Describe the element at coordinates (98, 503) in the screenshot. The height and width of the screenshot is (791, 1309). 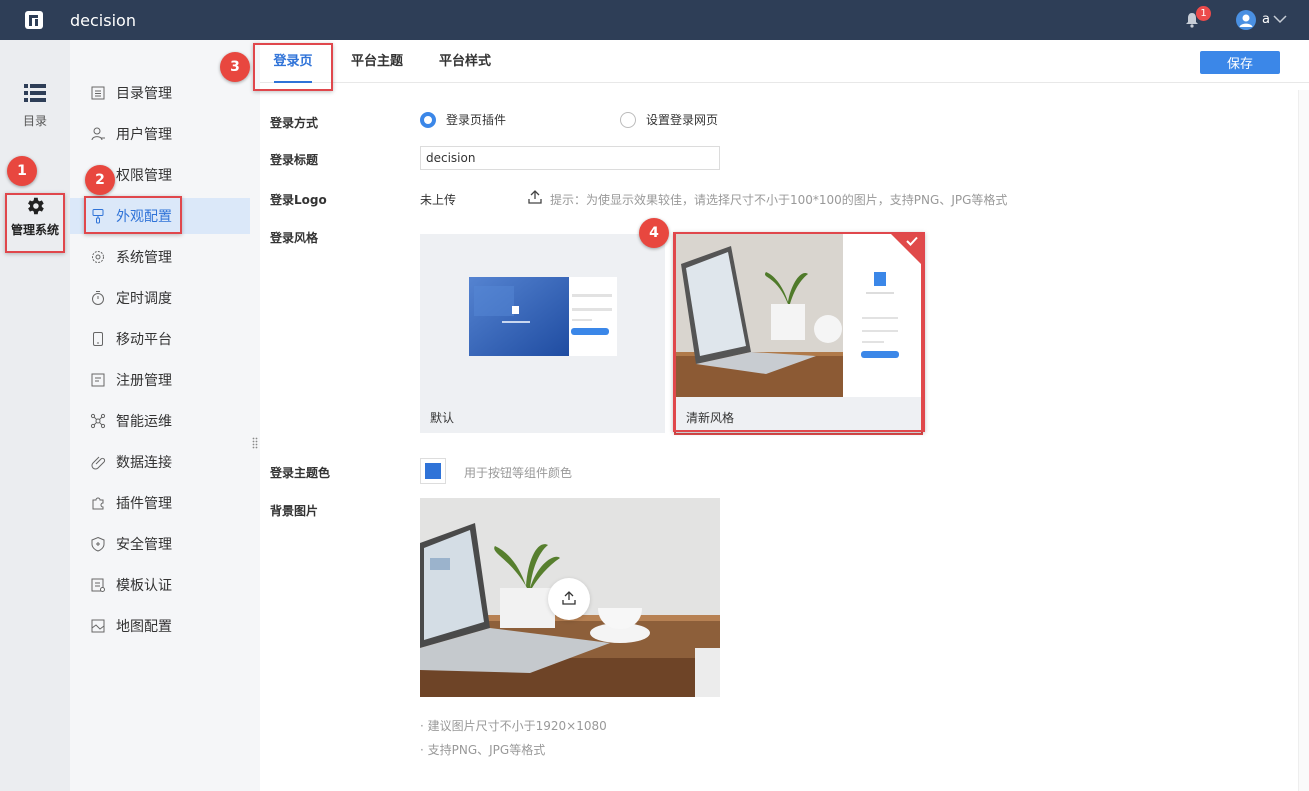
I see `plugin-icon` at that location.